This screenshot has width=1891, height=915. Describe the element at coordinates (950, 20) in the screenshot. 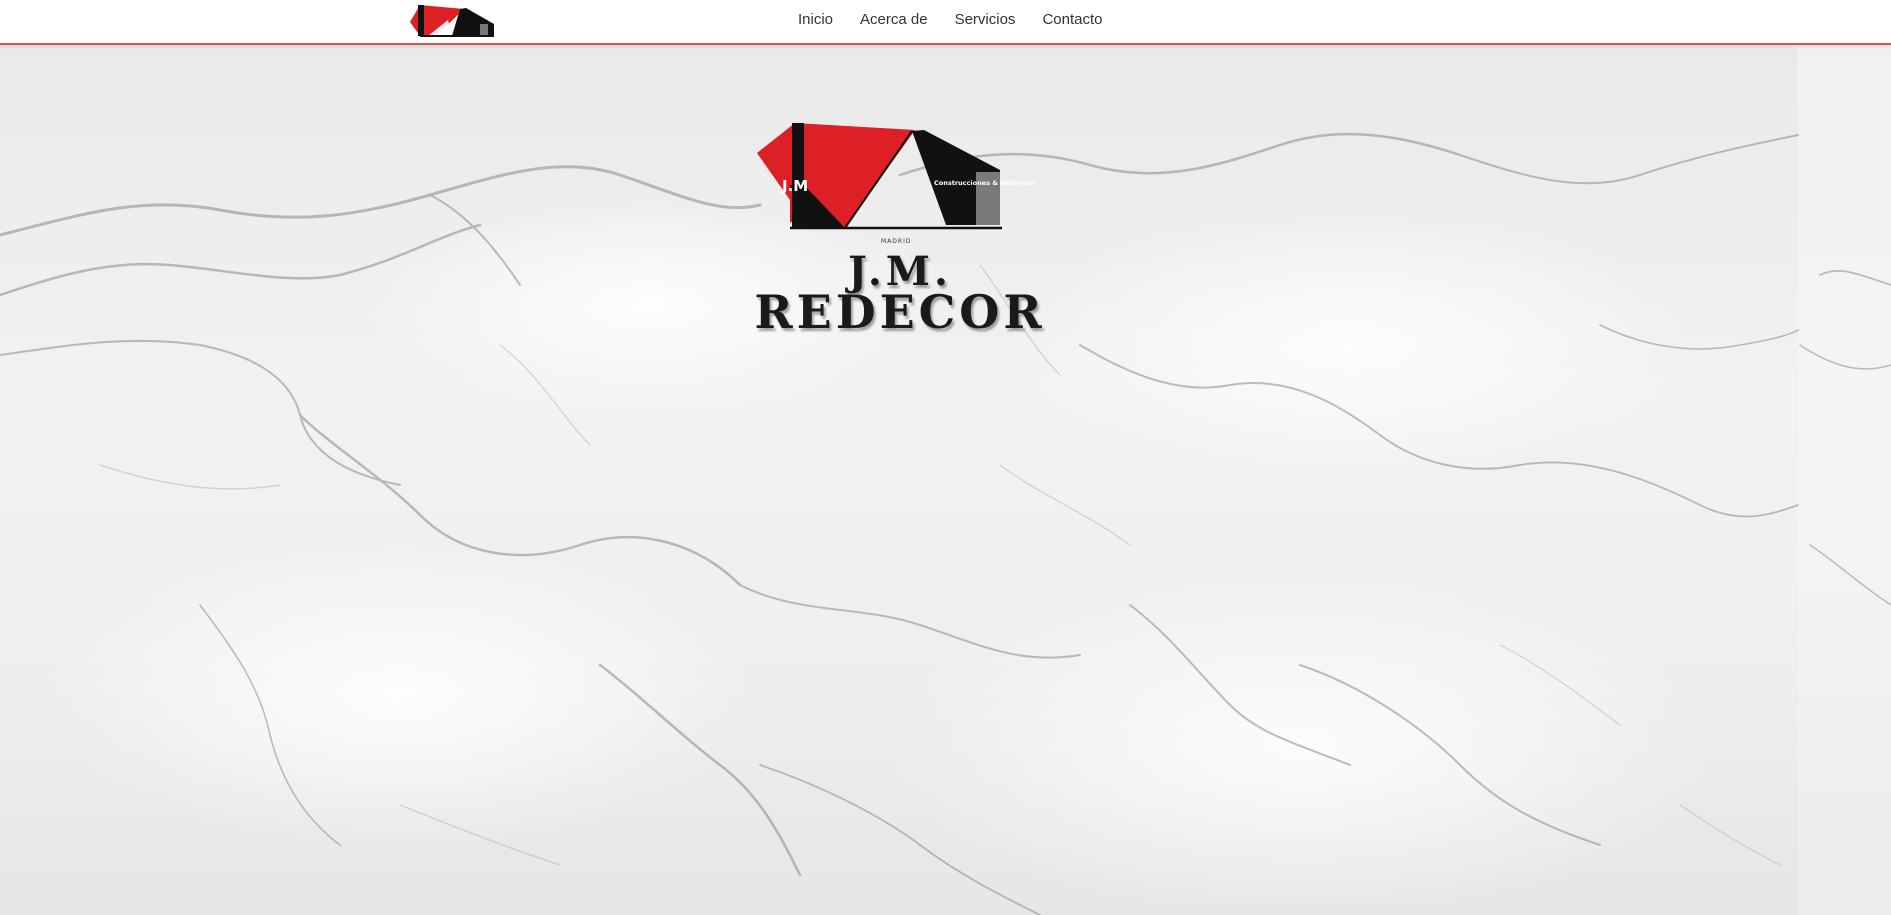

I see `nav-menu: Inicio Acerca de Servicios Contacto` at that location.